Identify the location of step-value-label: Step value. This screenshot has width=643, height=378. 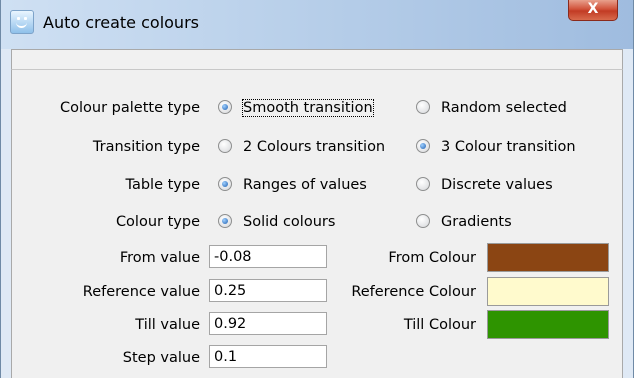
(161, 358).